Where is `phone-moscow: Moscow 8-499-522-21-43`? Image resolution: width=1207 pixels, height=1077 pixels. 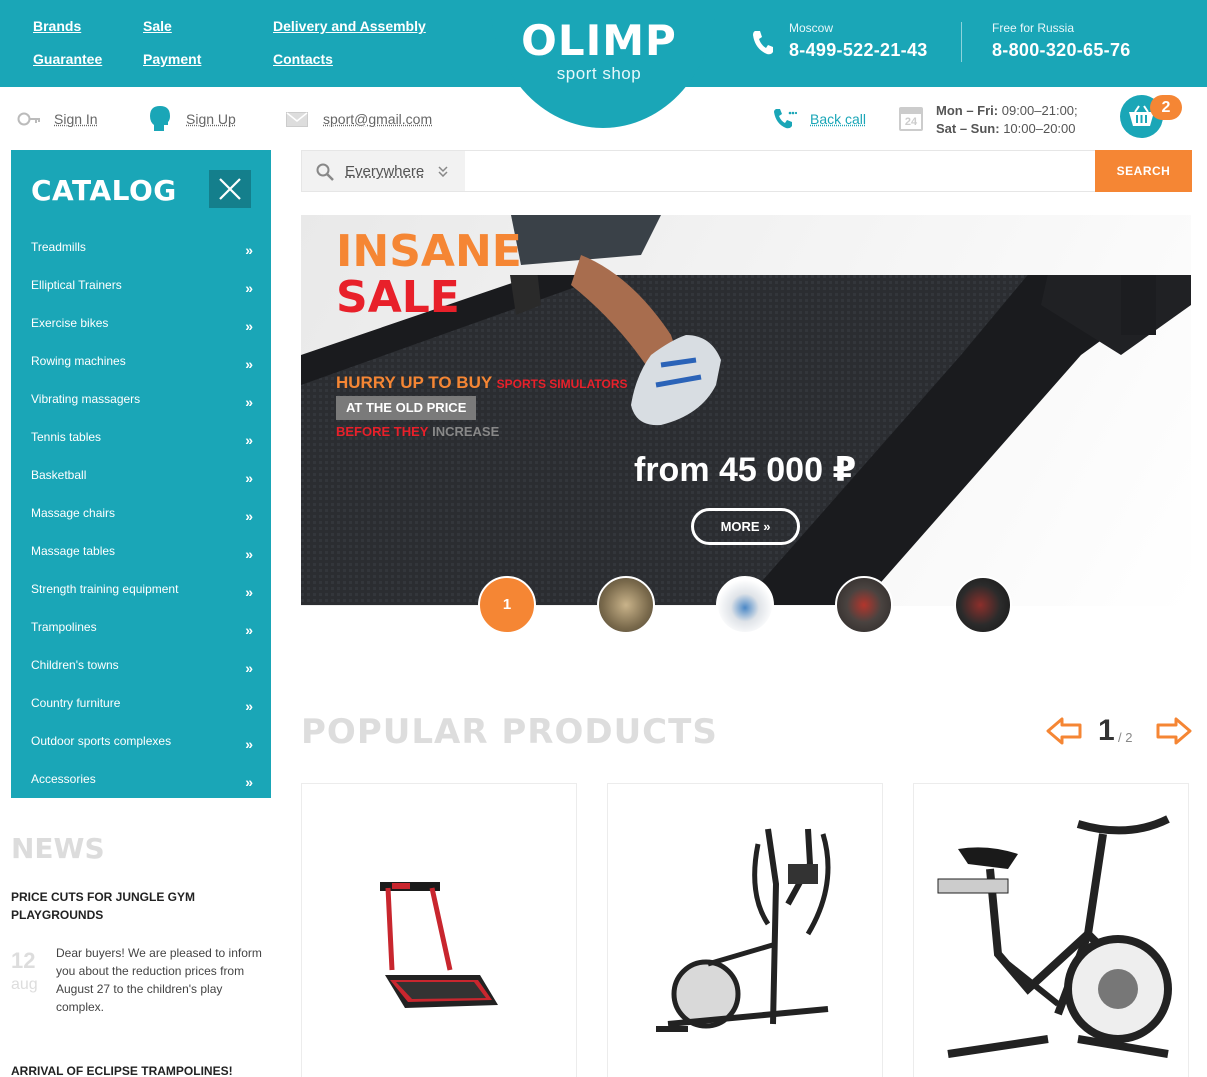
phone-moscow: Moscow 8-499-522-21-43 is located at coordinates (858, 41).